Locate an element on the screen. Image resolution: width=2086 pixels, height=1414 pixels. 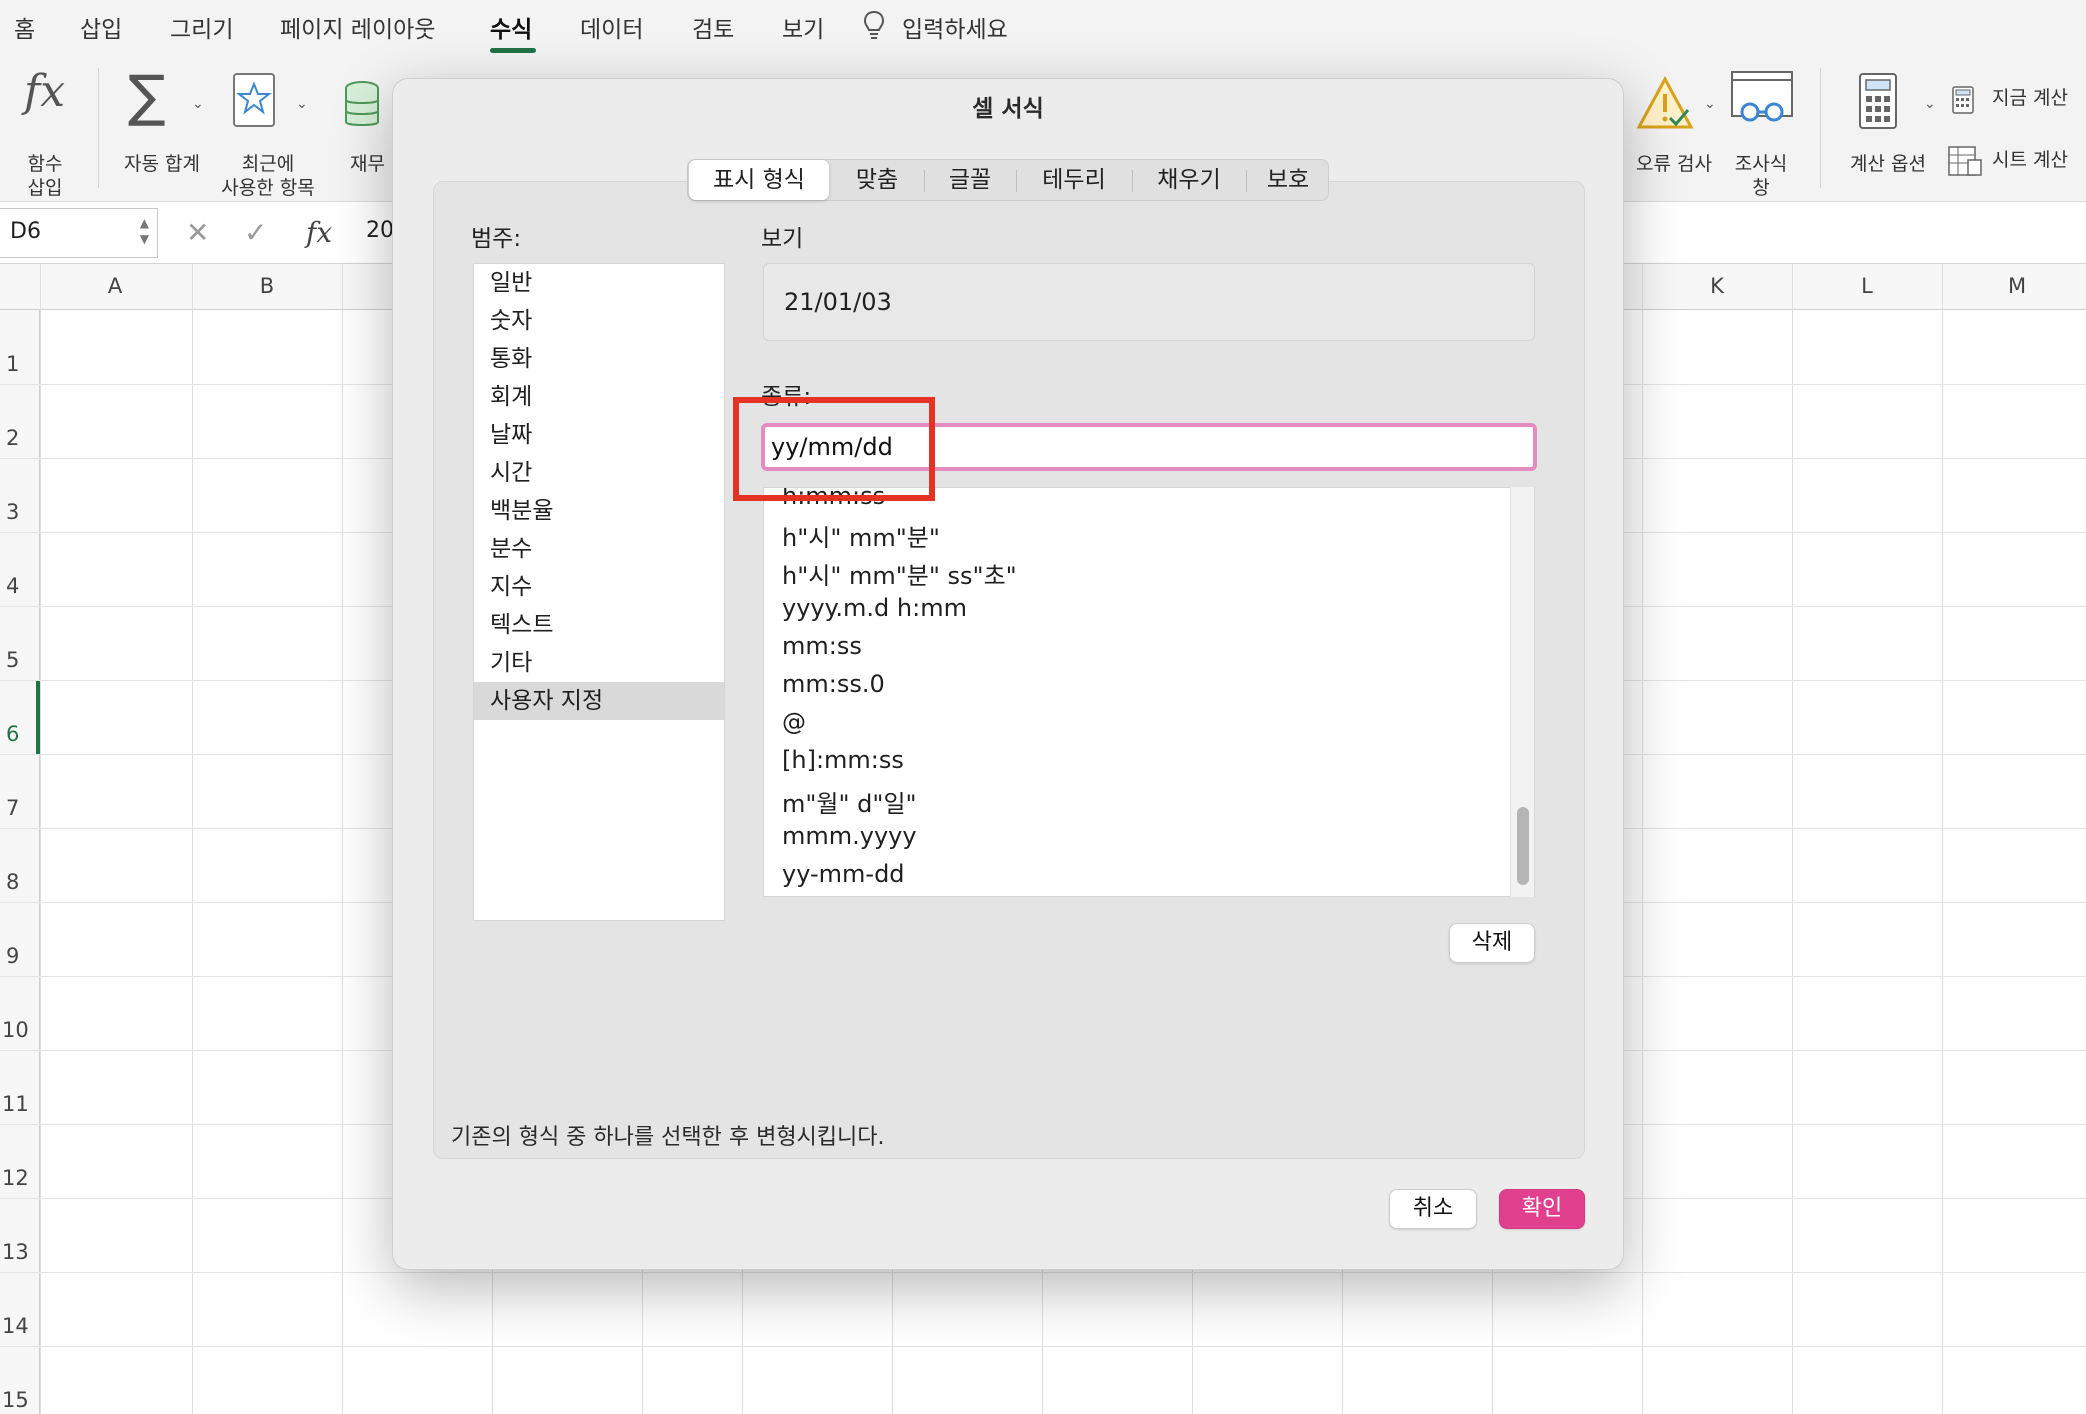
ribbon-tab-bar: 홈 삽입 그리기 페이지 레이아웃 수식 데이터 검토 보기 입력하세요 is located at coordinates (1043, 28).